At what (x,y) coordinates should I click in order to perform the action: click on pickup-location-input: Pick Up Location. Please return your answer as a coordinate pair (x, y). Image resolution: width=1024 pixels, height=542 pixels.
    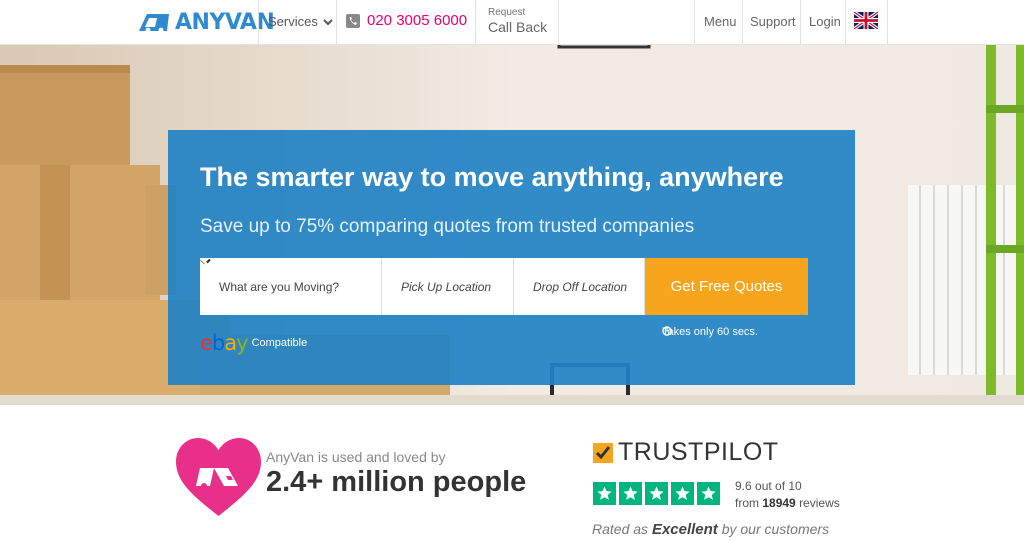
    Looking at the image, I should click on (448, 286).